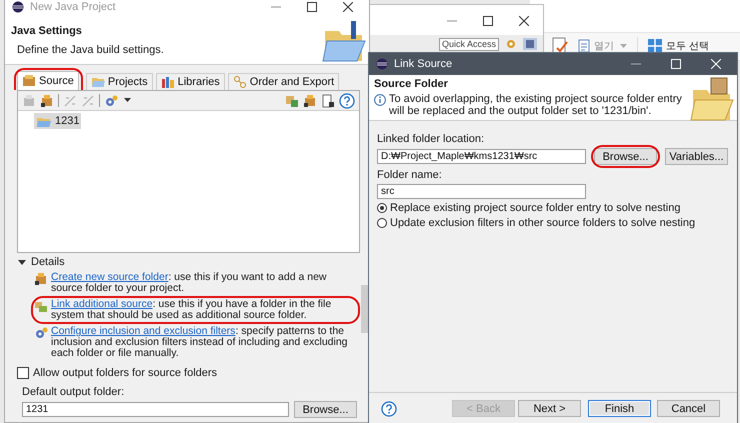 Image resolution: width=740 pixels, height=423 pixels. Describe the element at coordinates (411, 84) in the screenshot. I see `page-heading: Source Folder` at that location.